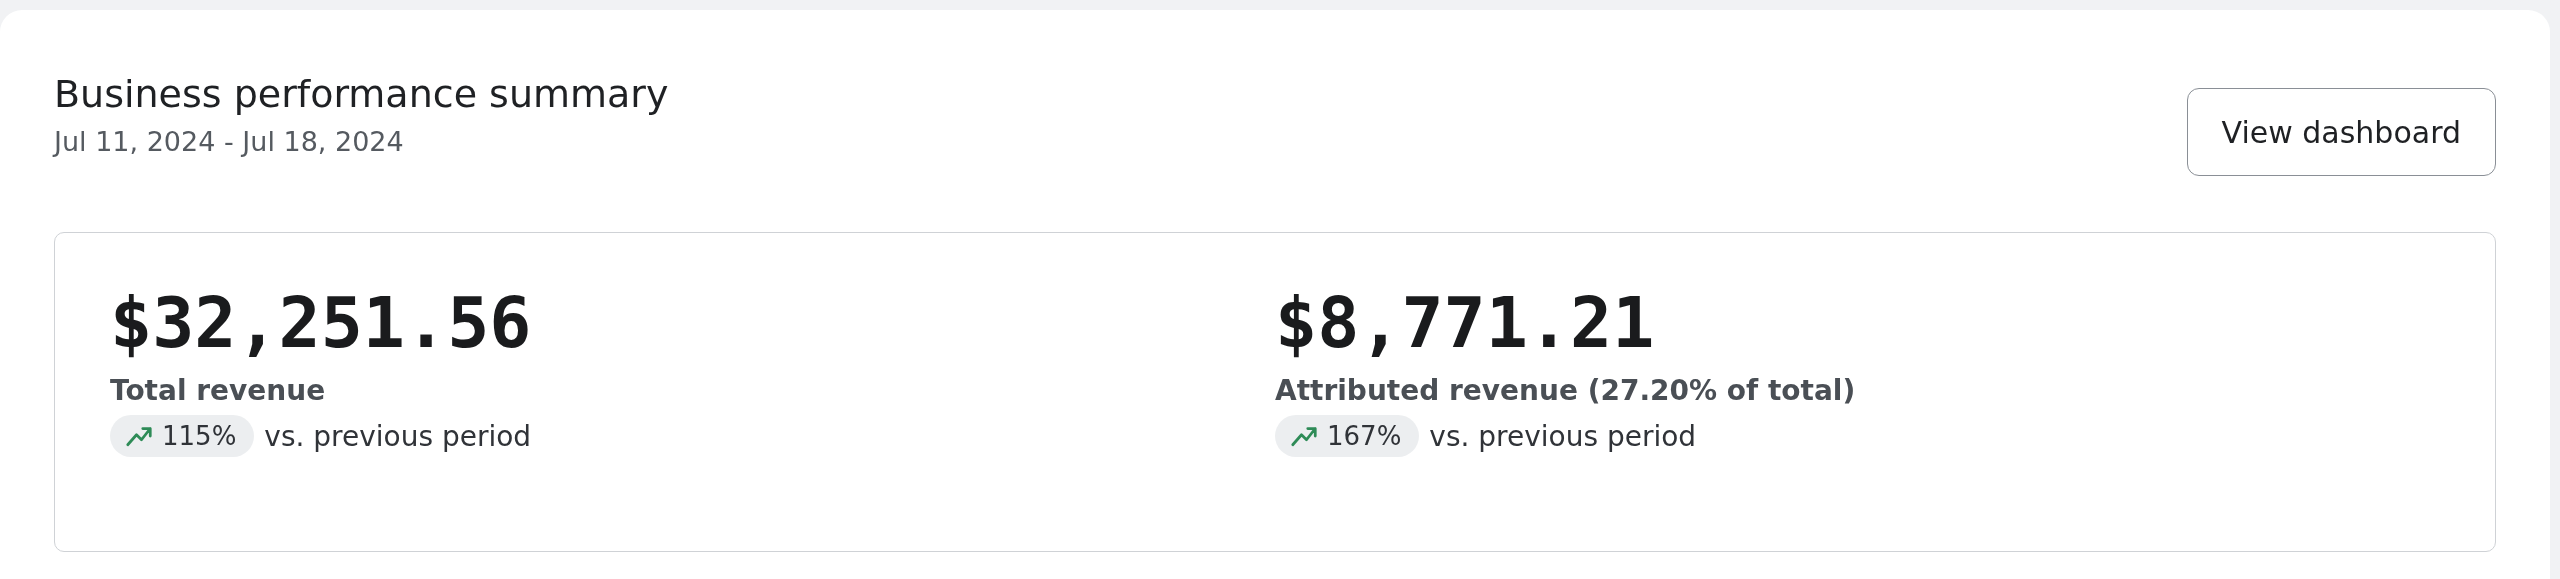  What do you see at coordinates (229, 141) in the screenshot?
I see `date-range: Jul 11, 2024 - Jul 18, 2024` at bounding box center [229, 141].